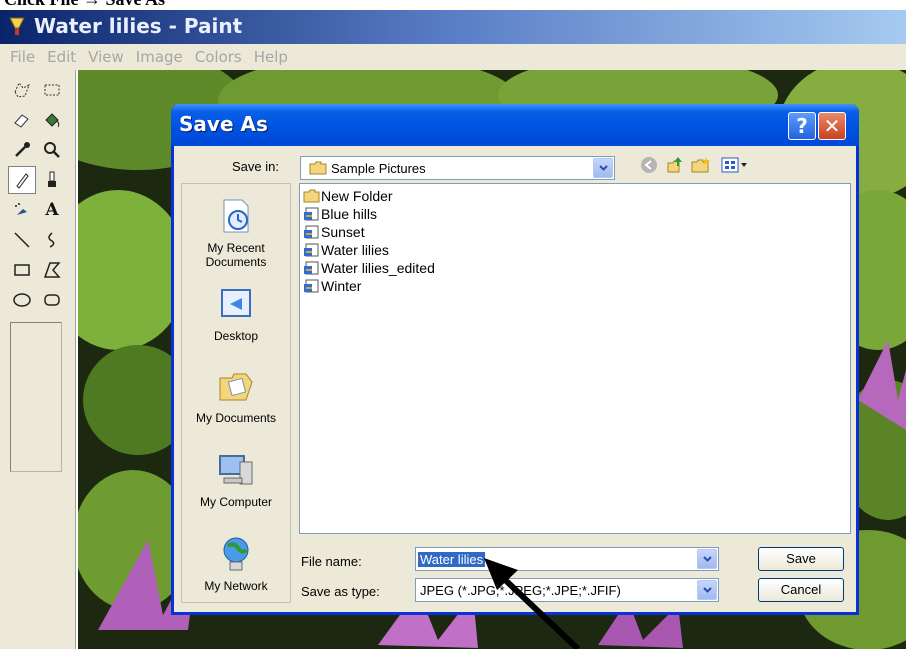  Describe the element at coordinates (22, 150) in the screenshot. I see `color-picker-tool-icon` at that location.